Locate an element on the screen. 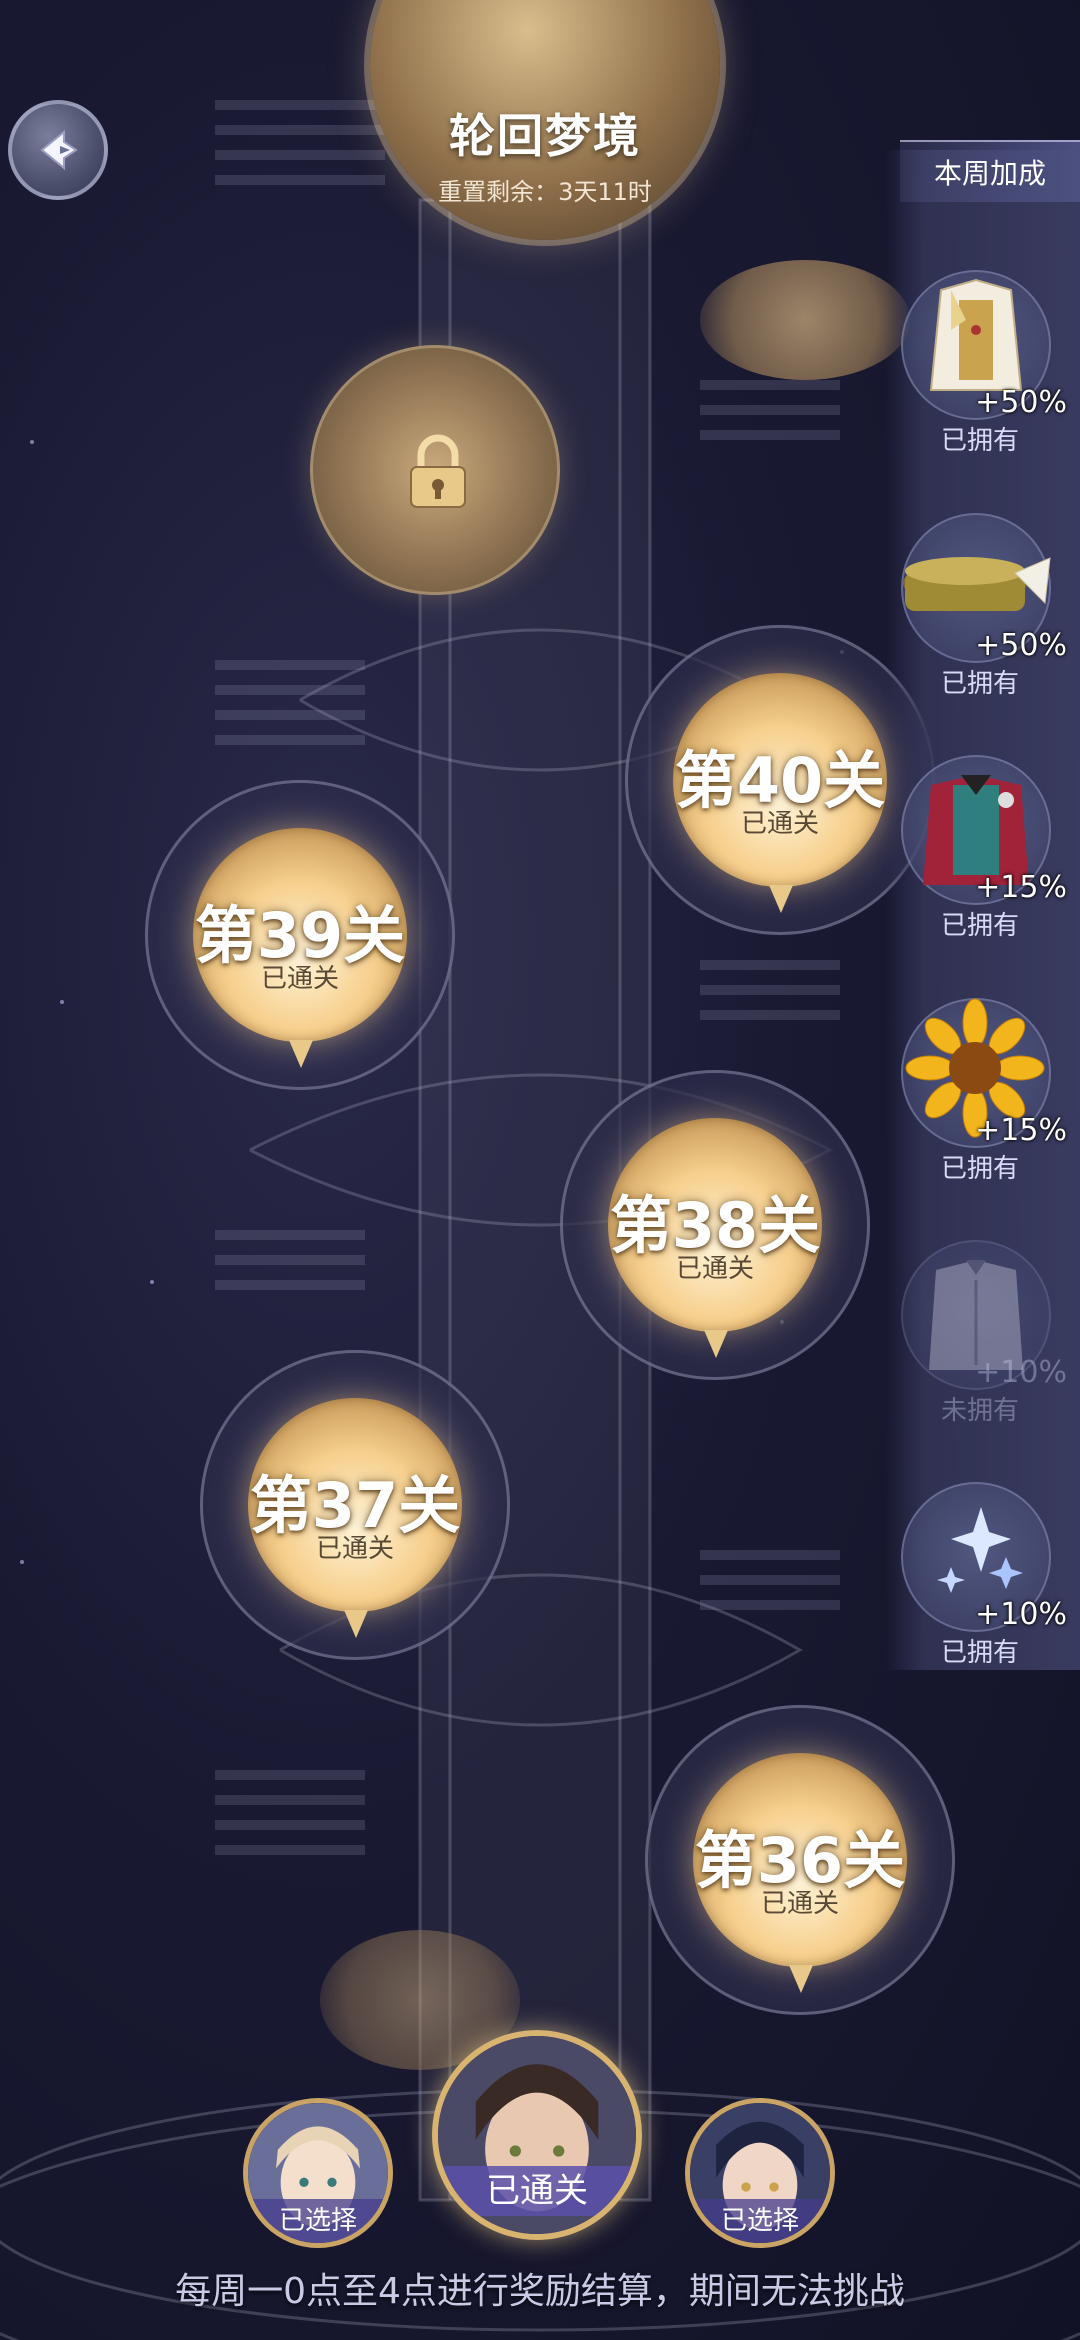 The image size is (1080, 2340). weekly-bonus-title: 本周加成 is located at coordinates (990, 171).